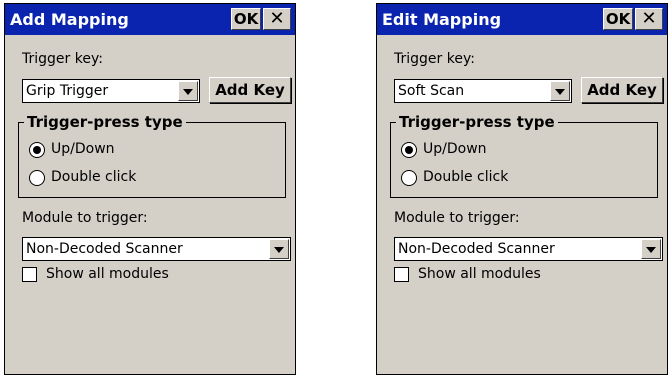 Image resolution: width=672 pixels, height=377 pixels. I want to click on trigger-key-value: Soft Scan, so click(431, 91).